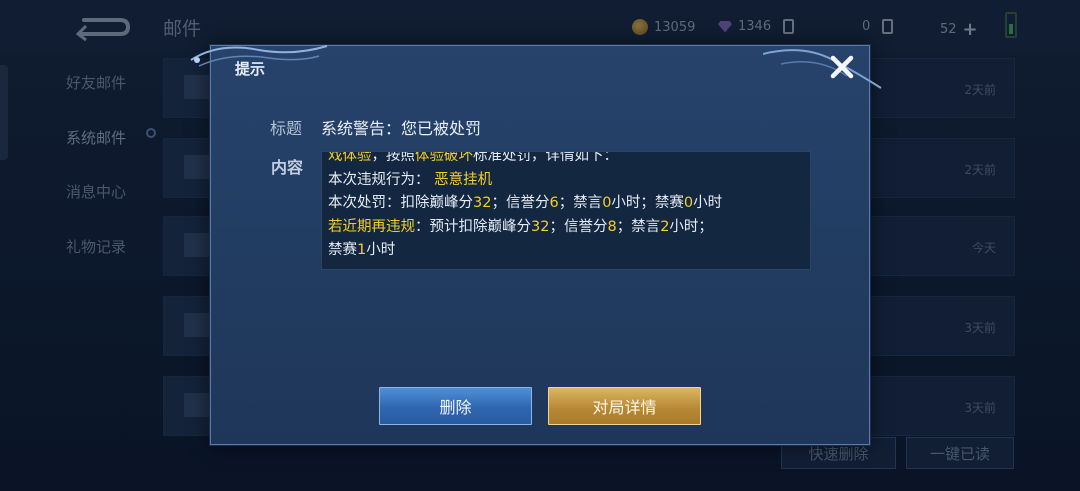 This screenshot has height=491, width=1080. What do you see at coordinates (287, 167) in the screenshot?
I see `content-label: 内容` at bounding box center [287, 167].